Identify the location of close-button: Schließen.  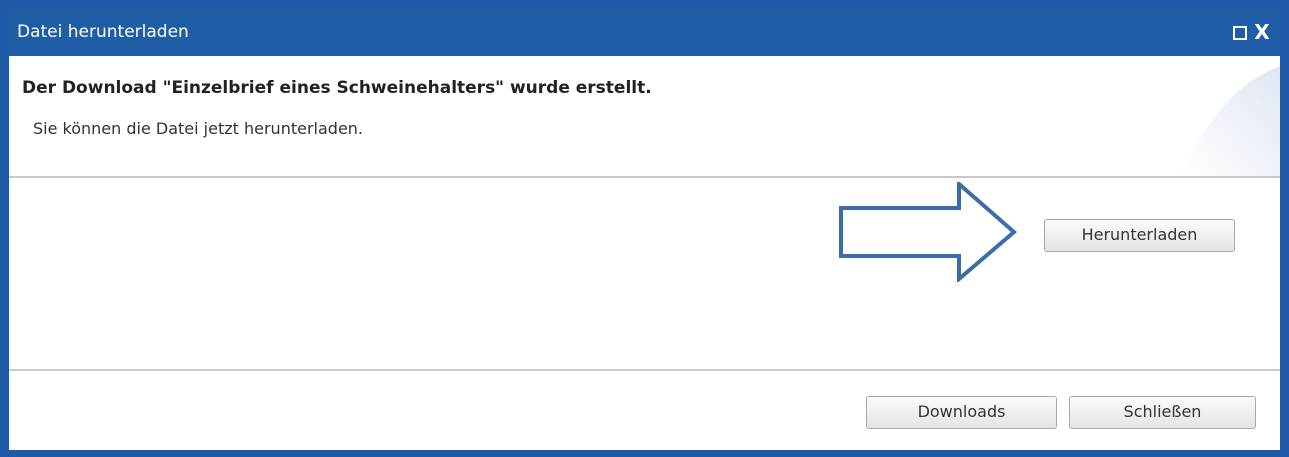
(1162, 412).